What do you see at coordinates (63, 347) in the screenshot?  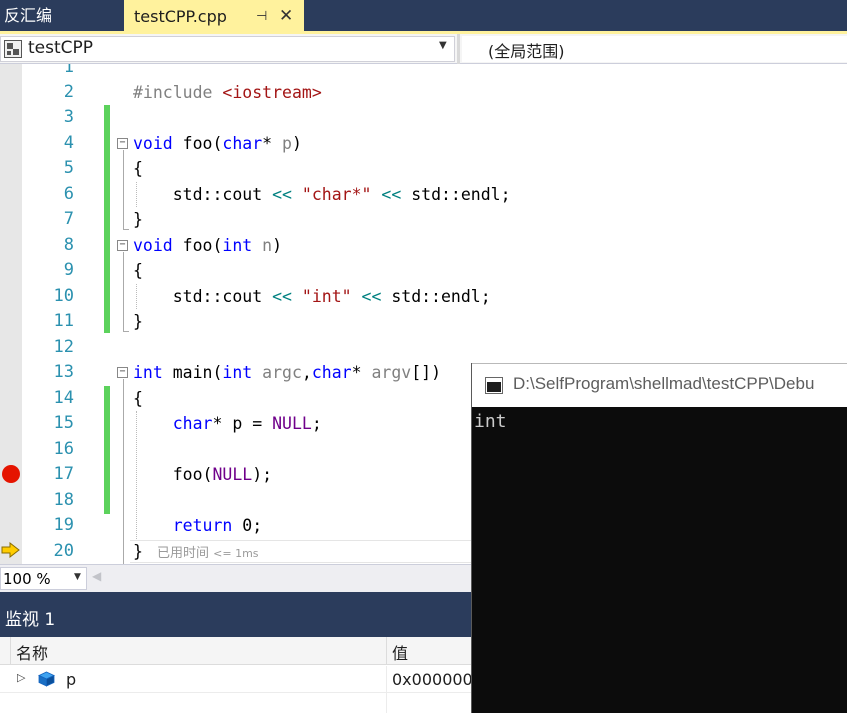 I see `line-number: 12` at bounding box center [63, 347].